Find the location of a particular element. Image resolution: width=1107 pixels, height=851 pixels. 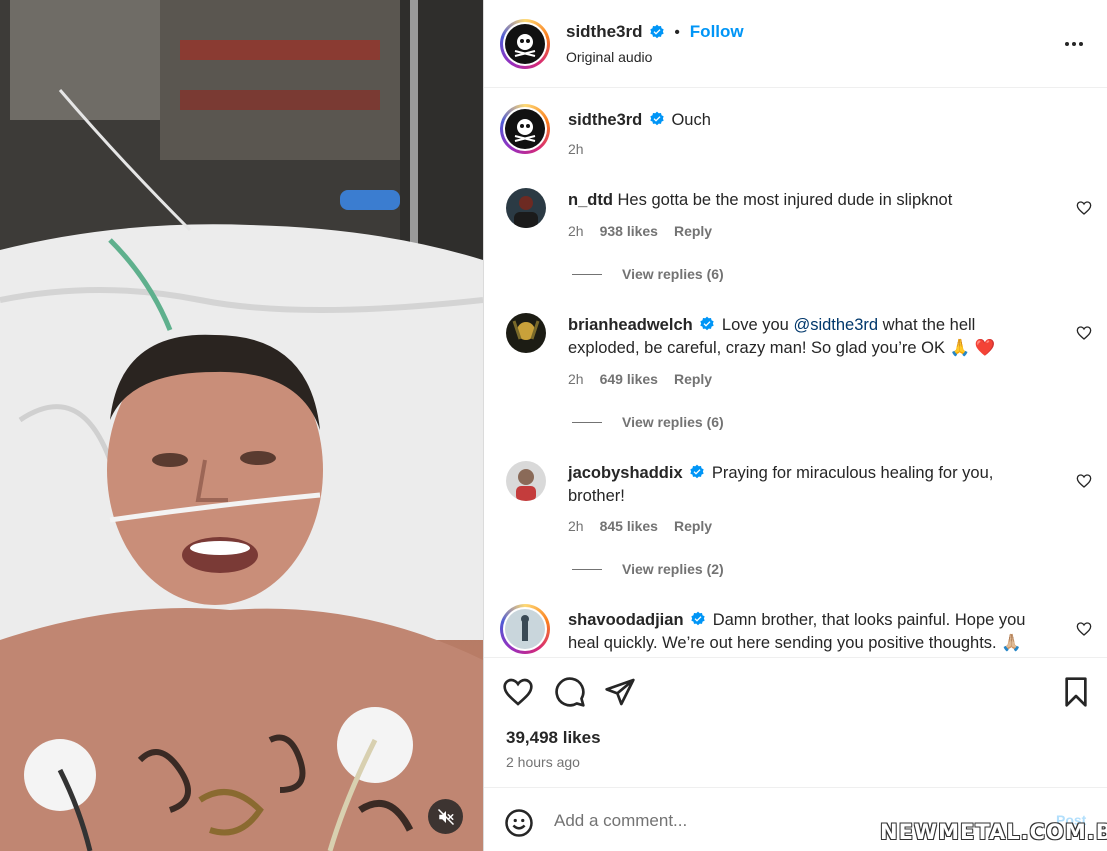

caption-meta: 2h is located at coordinates (576, 149).